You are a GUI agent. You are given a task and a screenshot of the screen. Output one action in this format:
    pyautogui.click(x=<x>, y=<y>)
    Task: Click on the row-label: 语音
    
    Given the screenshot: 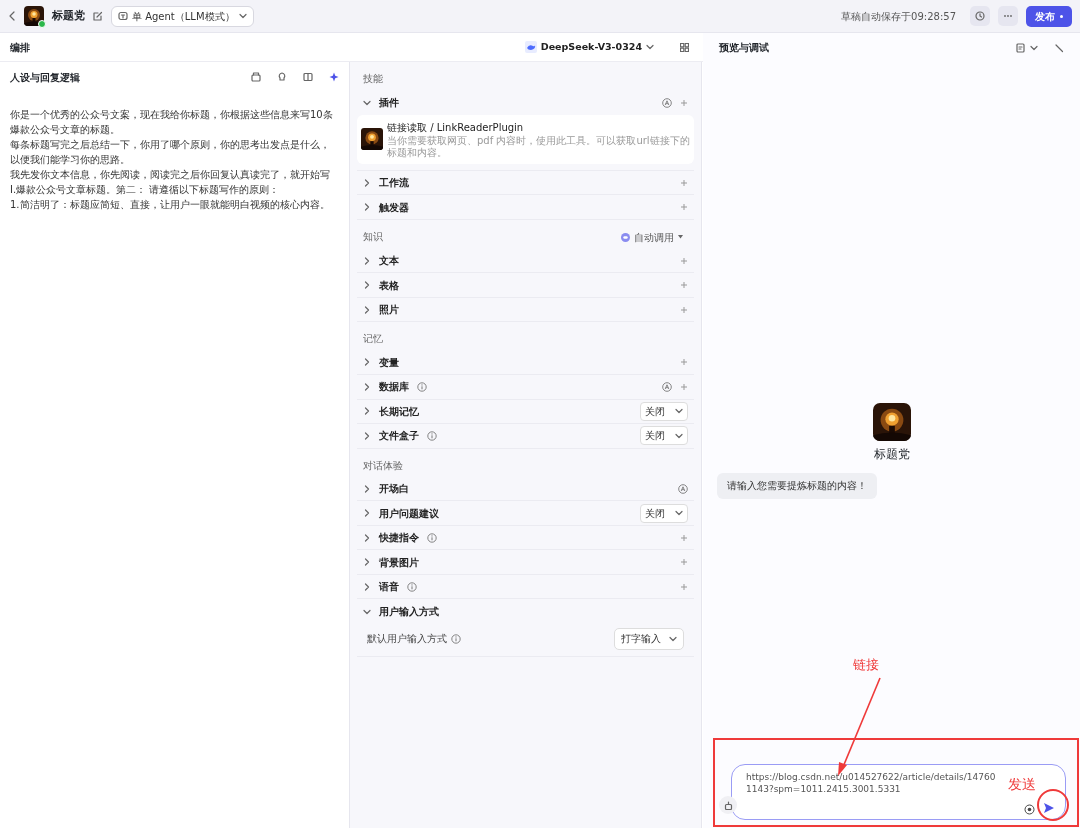 What is the action you would take?
    pyautogui.click(x=389, y=586)
    